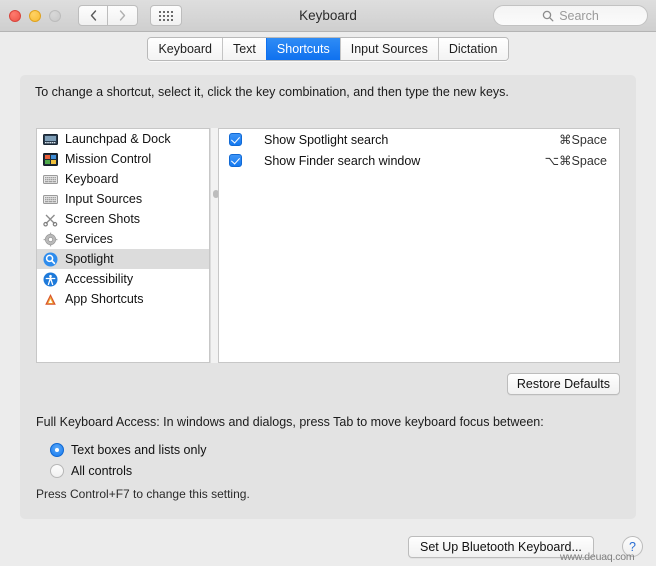  I want to click on category-row-input-sources: Input Sources, so click(123, 199).